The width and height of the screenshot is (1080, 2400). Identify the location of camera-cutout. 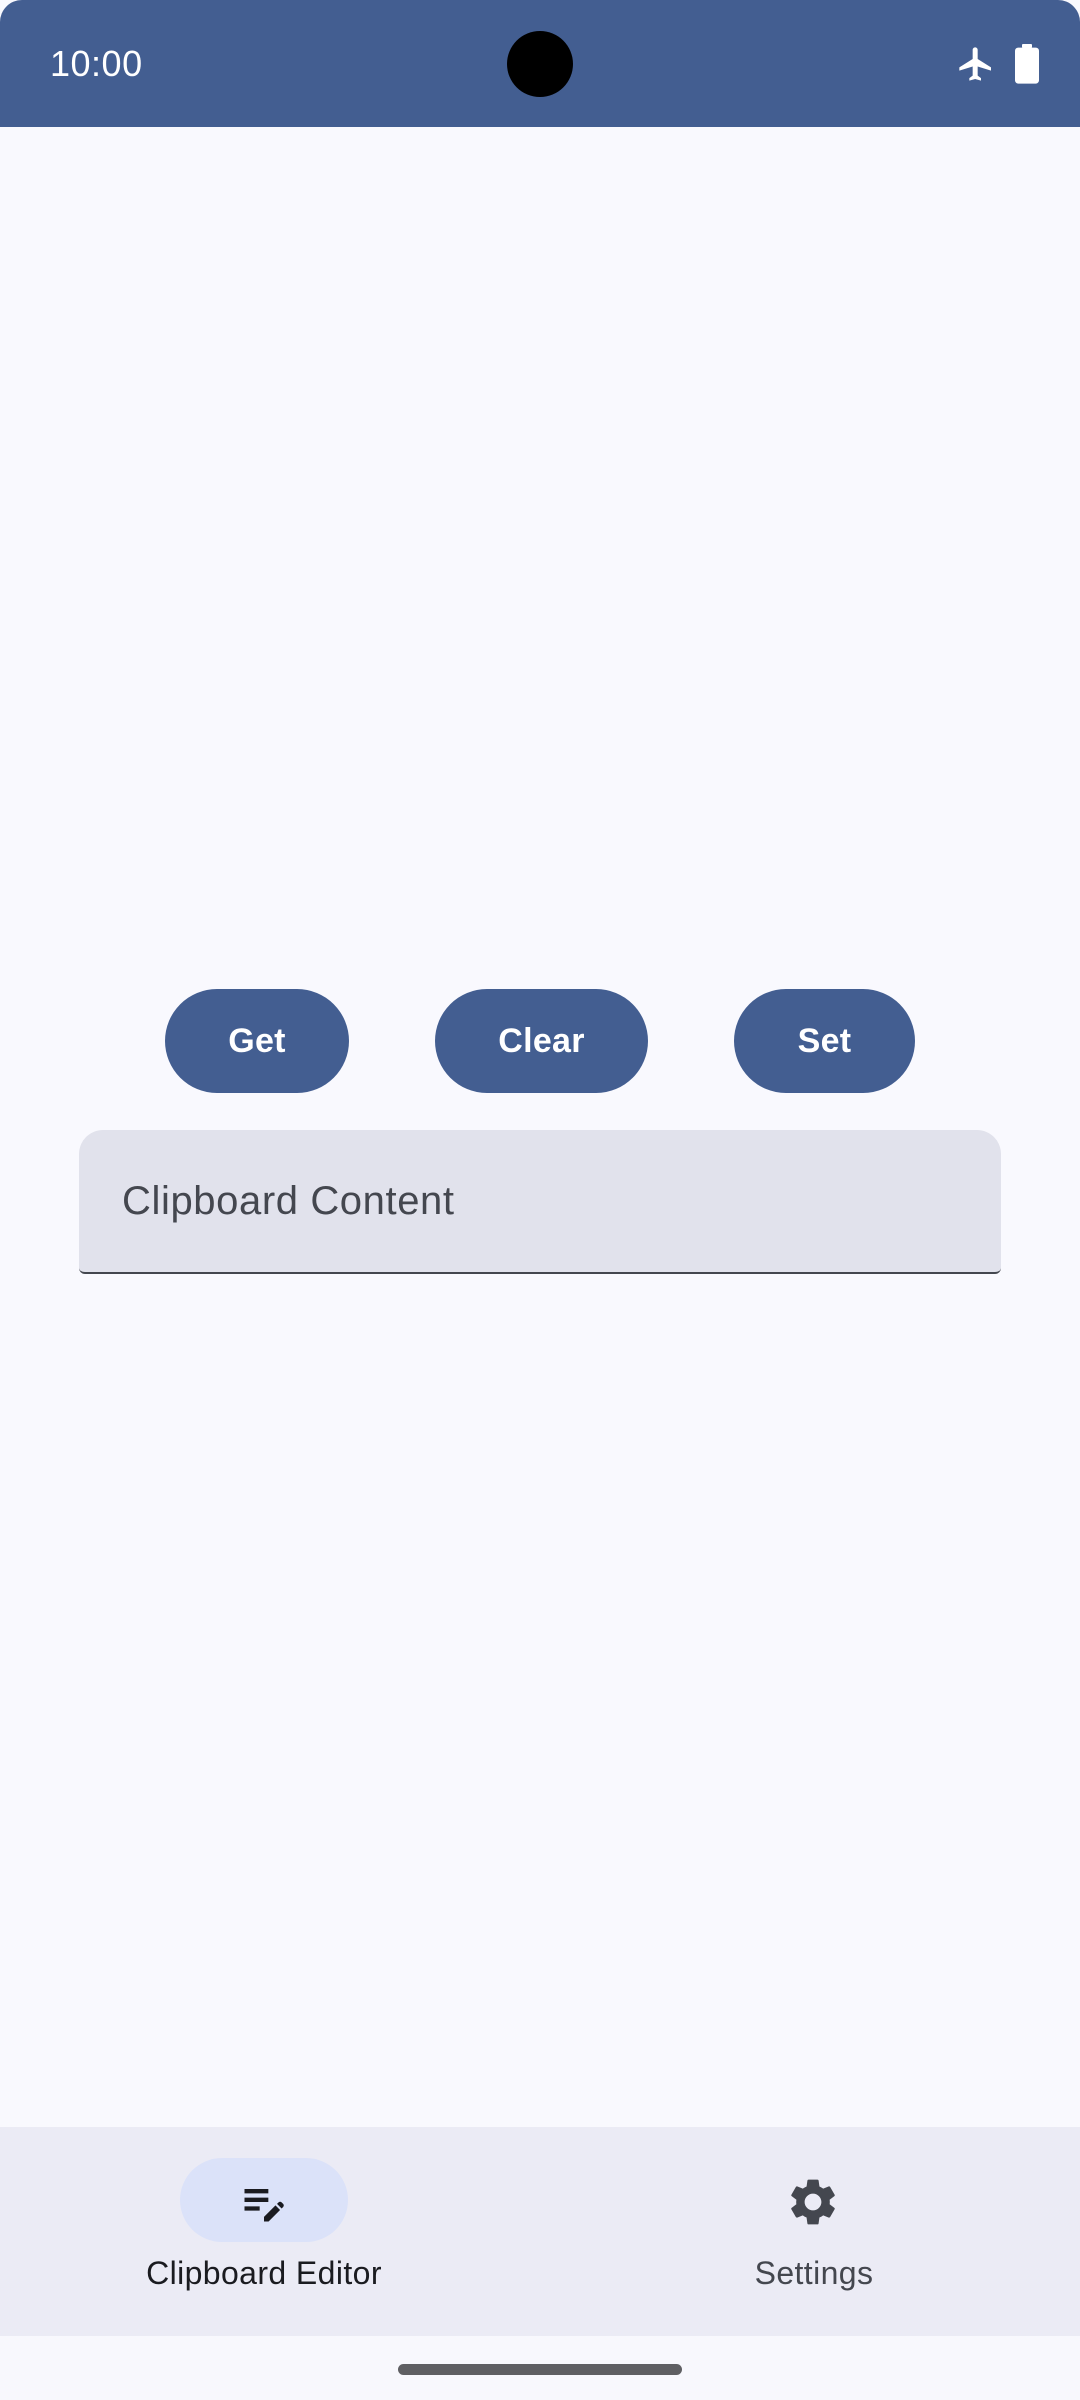
(540, 64).